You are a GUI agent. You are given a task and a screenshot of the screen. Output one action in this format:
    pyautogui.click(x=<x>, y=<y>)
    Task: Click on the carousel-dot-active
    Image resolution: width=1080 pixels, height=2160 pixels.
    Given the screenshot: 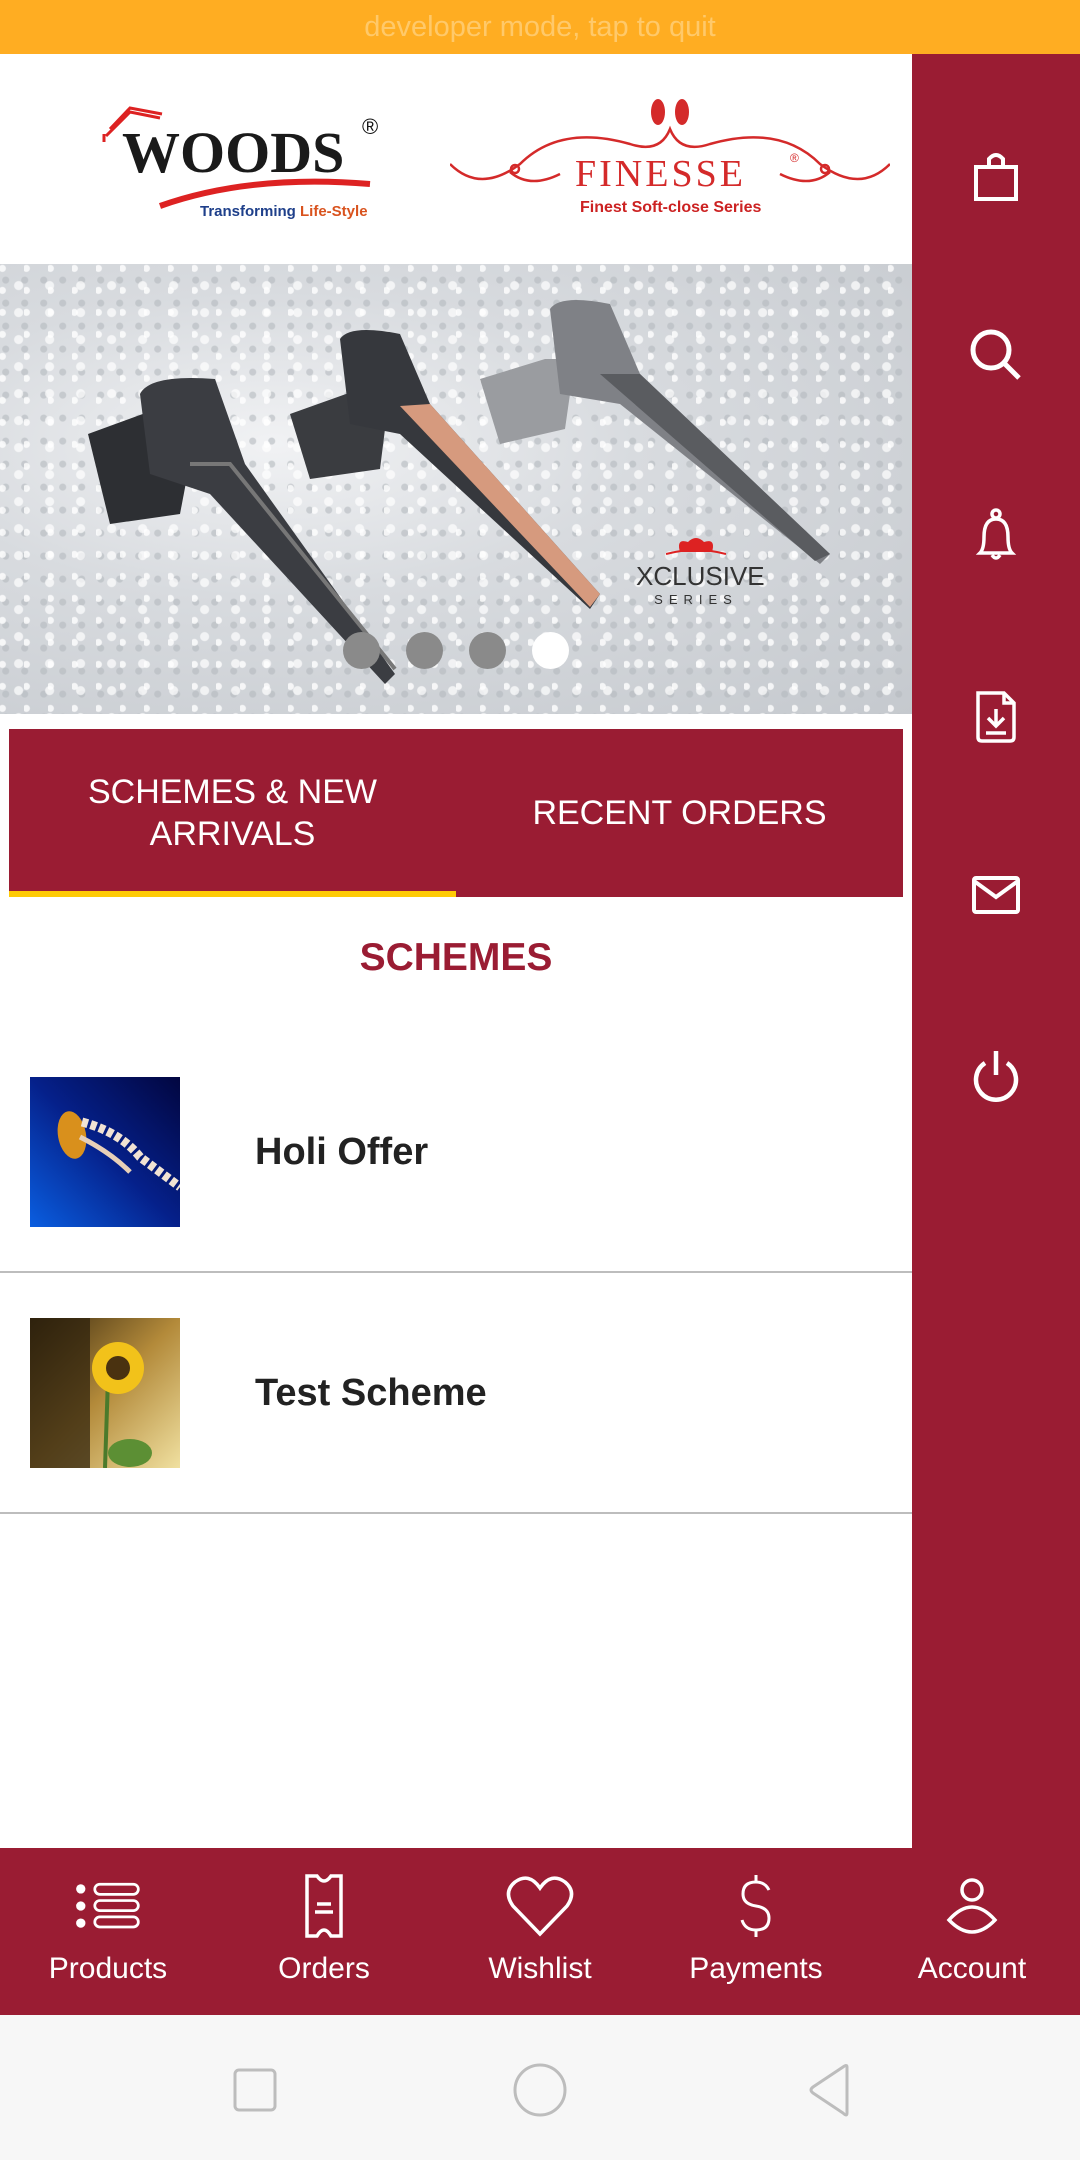 What is the action you would take?
    pyautogui.click(x=550, y=650)
    